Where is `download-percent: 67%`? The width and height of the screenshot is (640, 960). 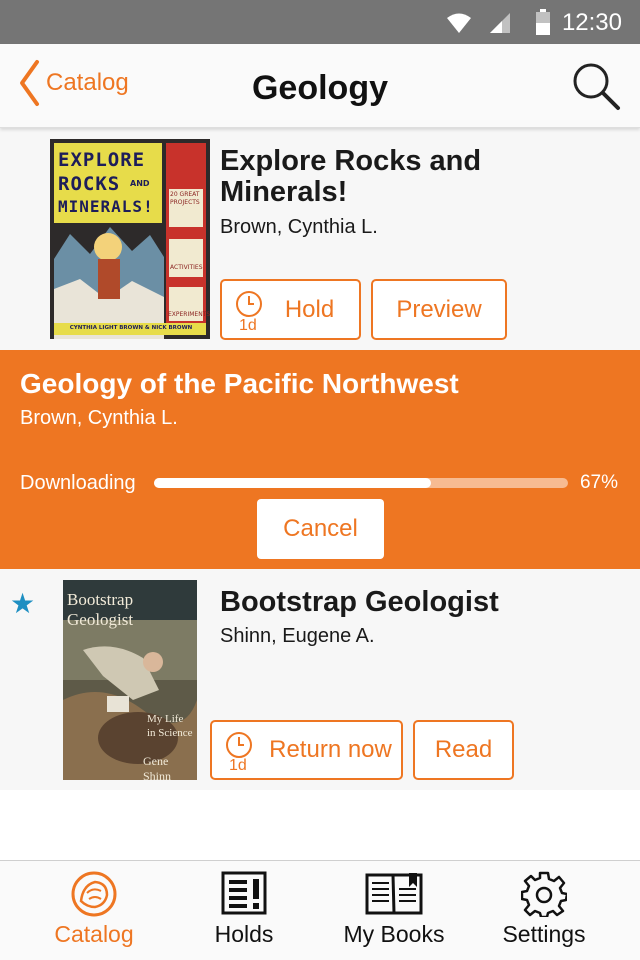
download-percent: 67% is located at coordinates (598, 482).